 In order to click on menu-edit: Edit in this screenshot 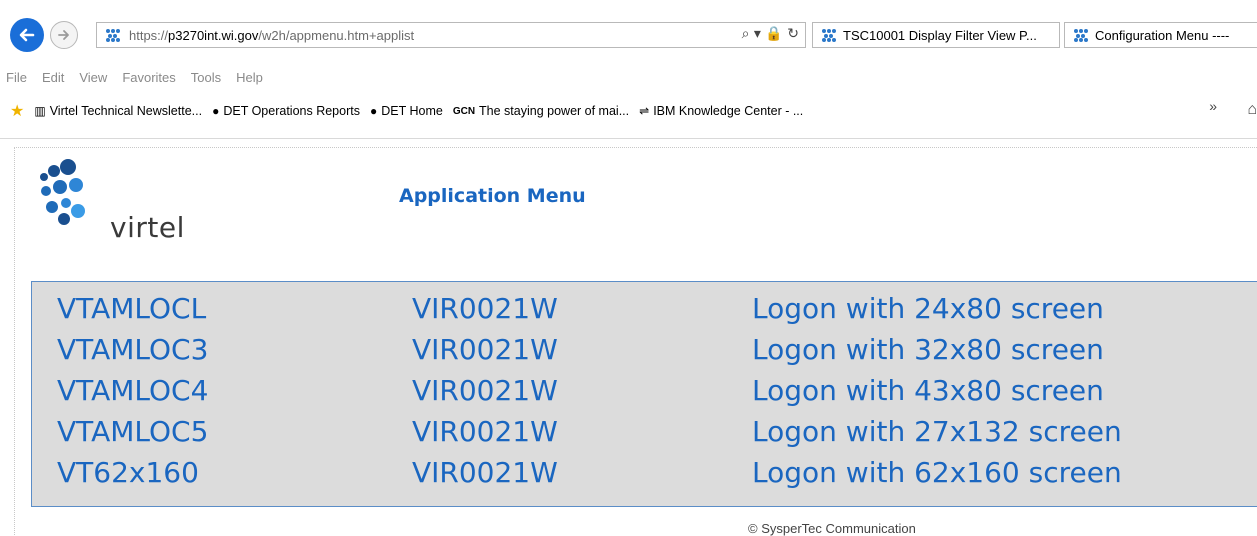, I will do `click(53, 81)`.